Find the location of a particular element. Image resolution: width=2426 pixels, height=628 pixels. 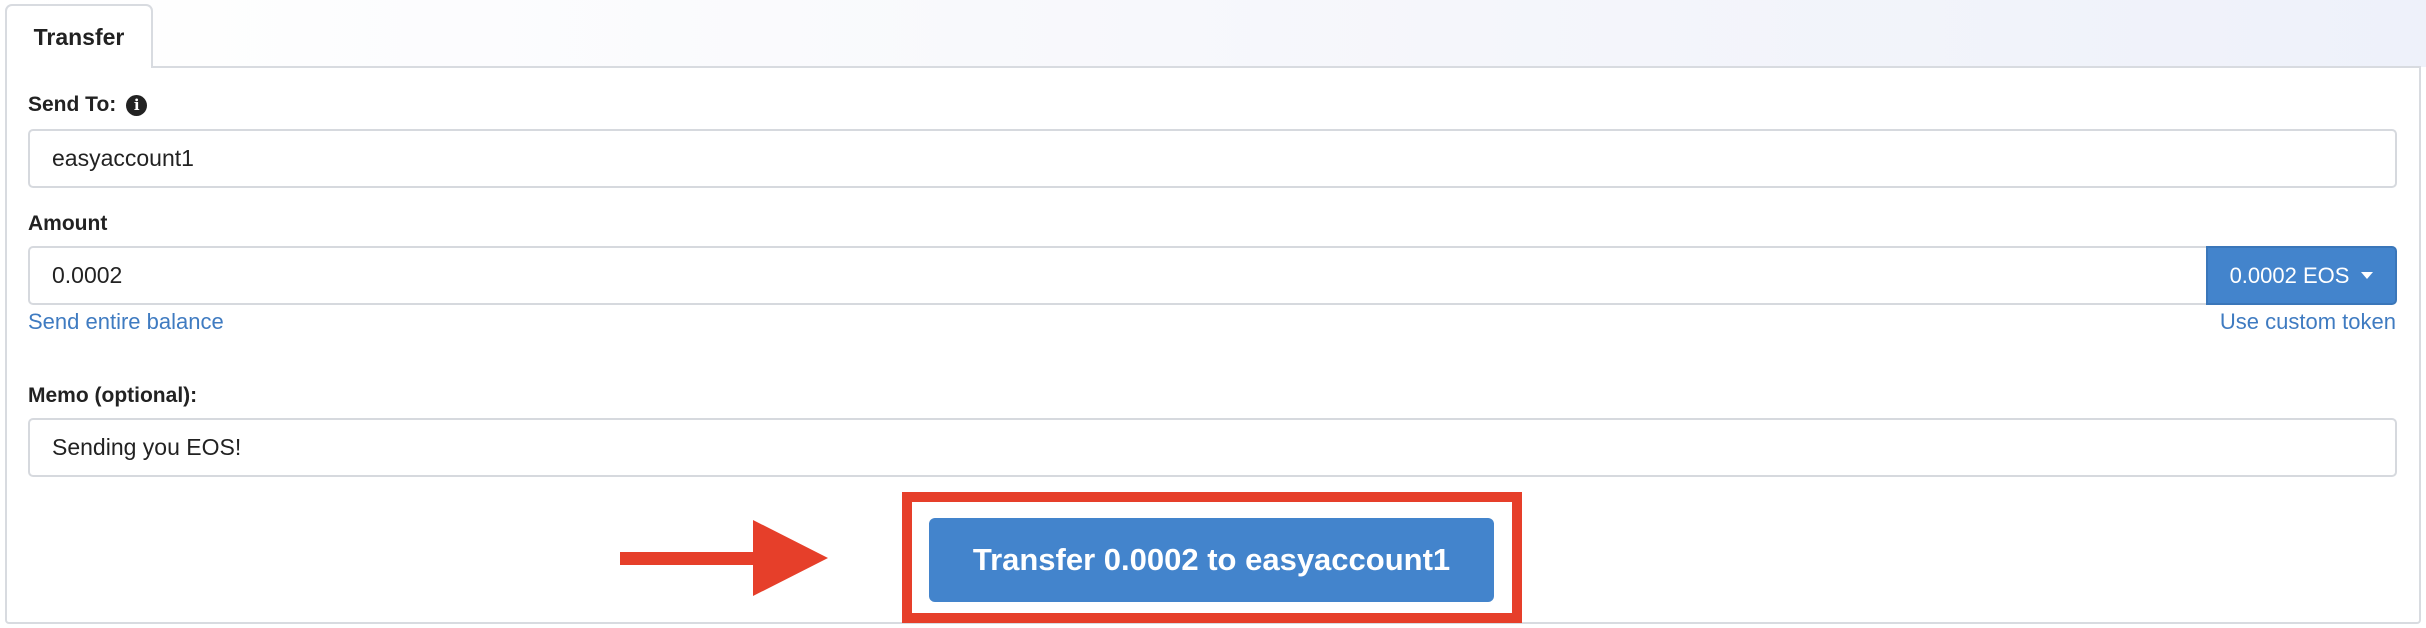

transfer-button-label: Transfer 0.0002 to easyaccount1 is located at coordinates (1211, 559).